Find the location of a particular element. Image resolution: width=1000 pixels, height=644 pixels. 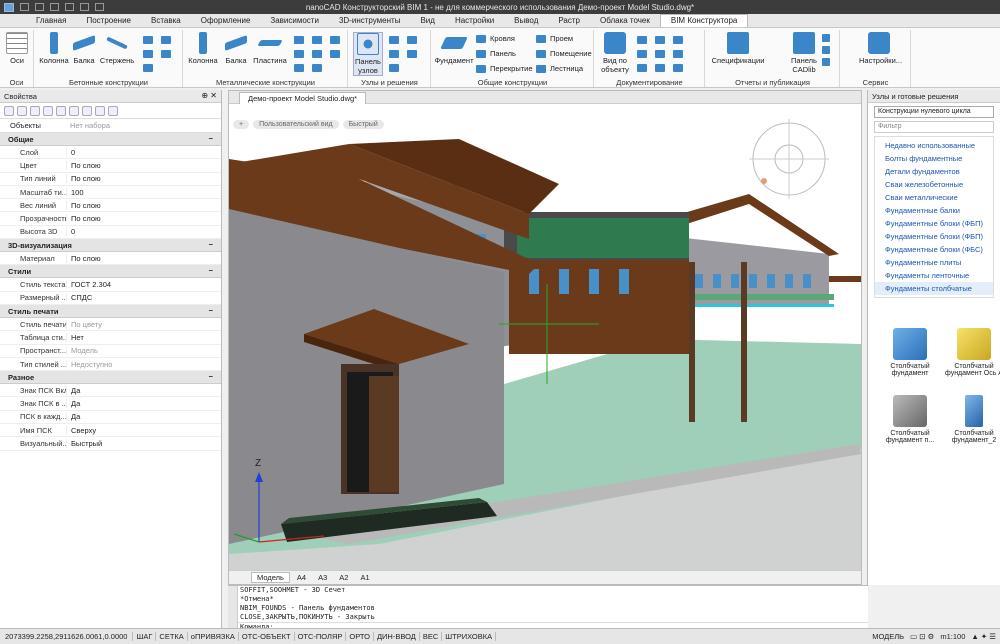

property-row: Таблица сти... Нет is located at coordinates (110, 338).